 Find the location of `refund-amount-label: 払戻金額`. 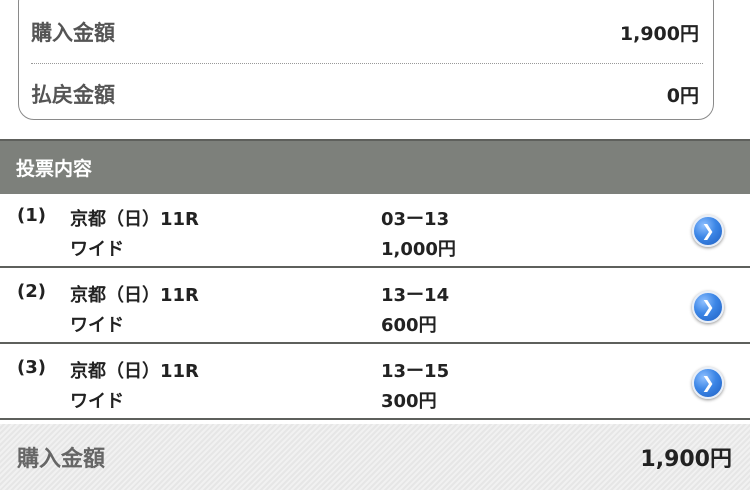

refund-amount-label: 払戻金額 is located at coordinates (73, 95).